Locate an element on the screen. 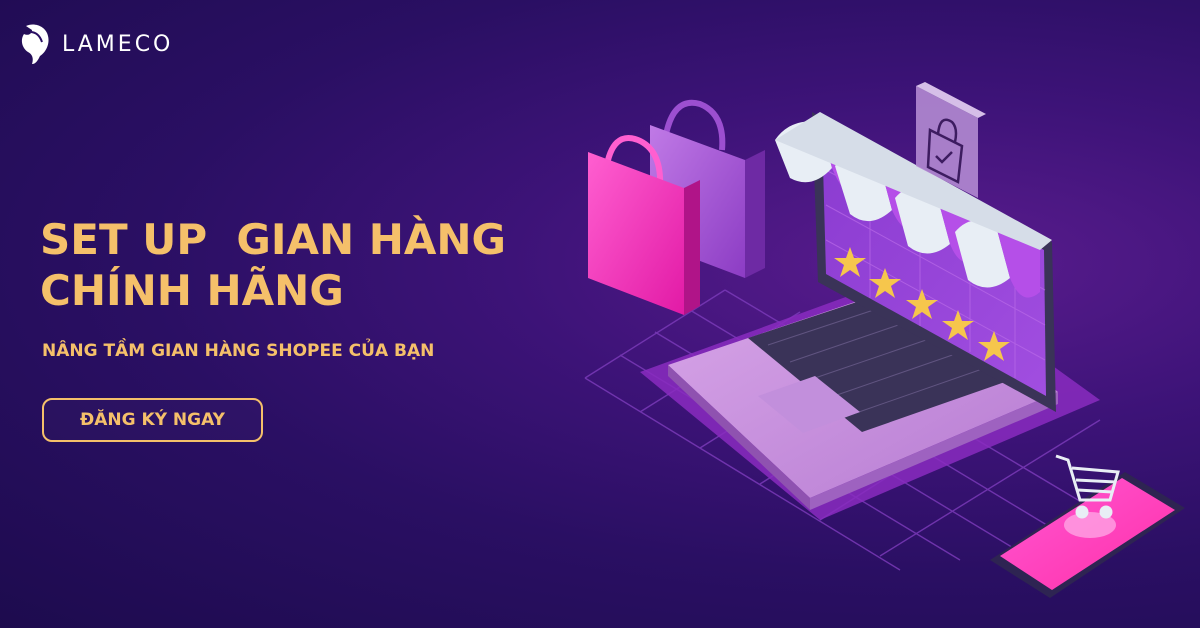  register-now-button: ĐĂNG KÝ NGAY is located at coordinates (152, 420).